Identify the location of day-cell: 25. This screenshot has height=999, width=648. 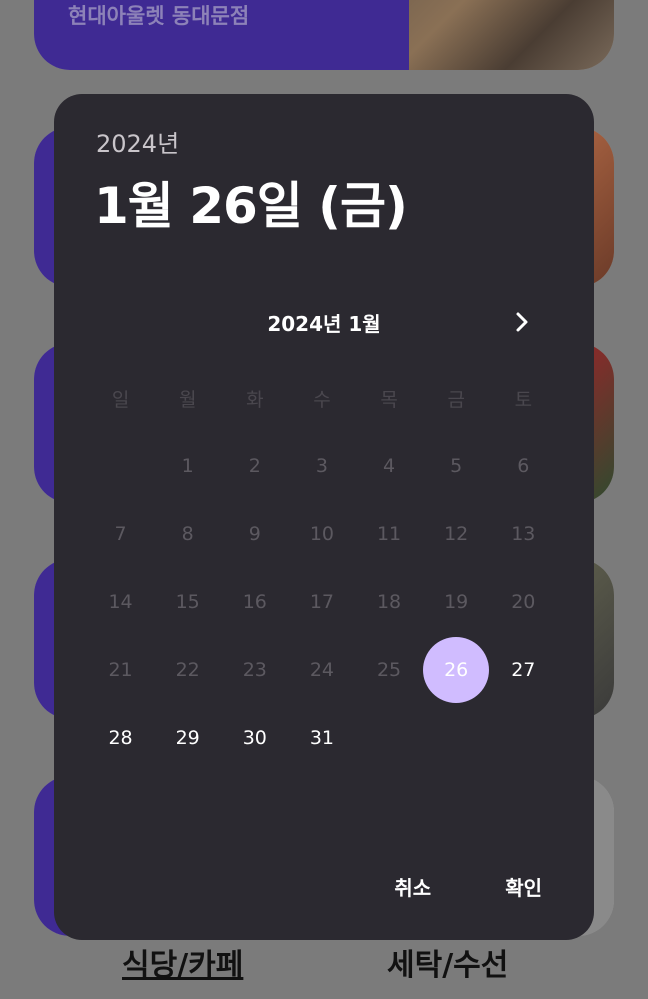
(389, 670).